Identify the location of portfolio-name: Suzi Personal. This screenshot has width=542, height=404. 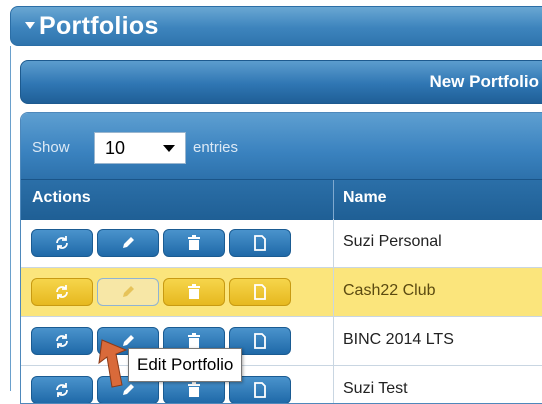
(392, 242).